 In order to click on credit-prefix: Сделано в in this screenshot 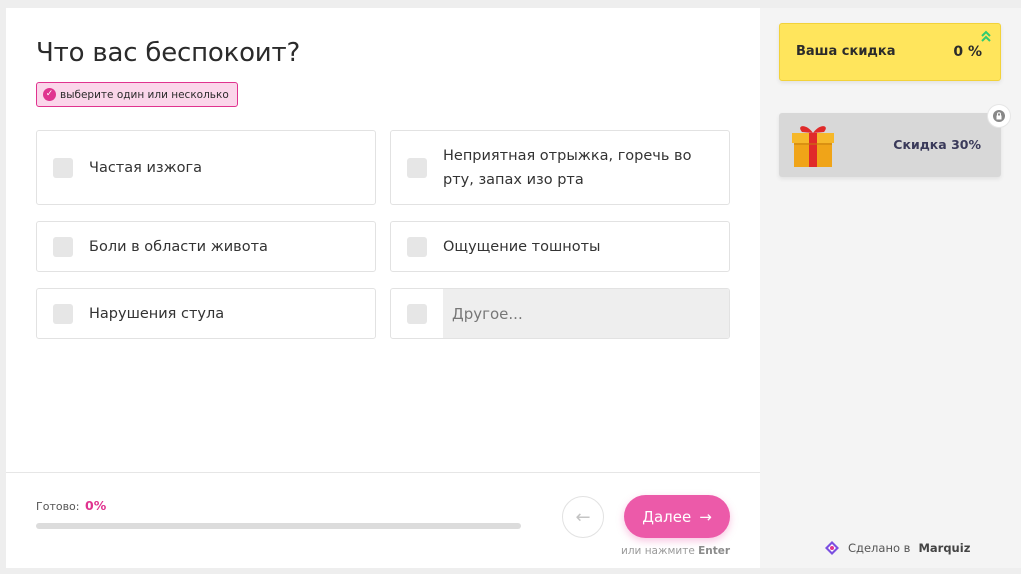, I will do `click(879, 548)`.